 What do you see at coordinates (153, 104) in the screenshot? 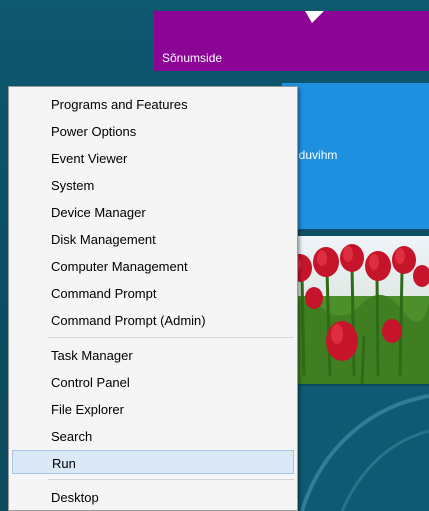
I see `menu-item-programs-and-features: Programs and Features` at bounding box center [153, 104].